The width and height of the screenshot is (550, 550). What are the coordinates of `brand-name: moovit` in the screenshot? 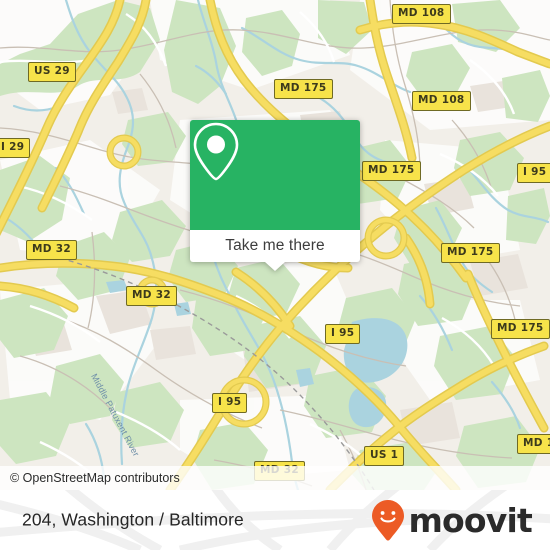 It's located at (470, 520).